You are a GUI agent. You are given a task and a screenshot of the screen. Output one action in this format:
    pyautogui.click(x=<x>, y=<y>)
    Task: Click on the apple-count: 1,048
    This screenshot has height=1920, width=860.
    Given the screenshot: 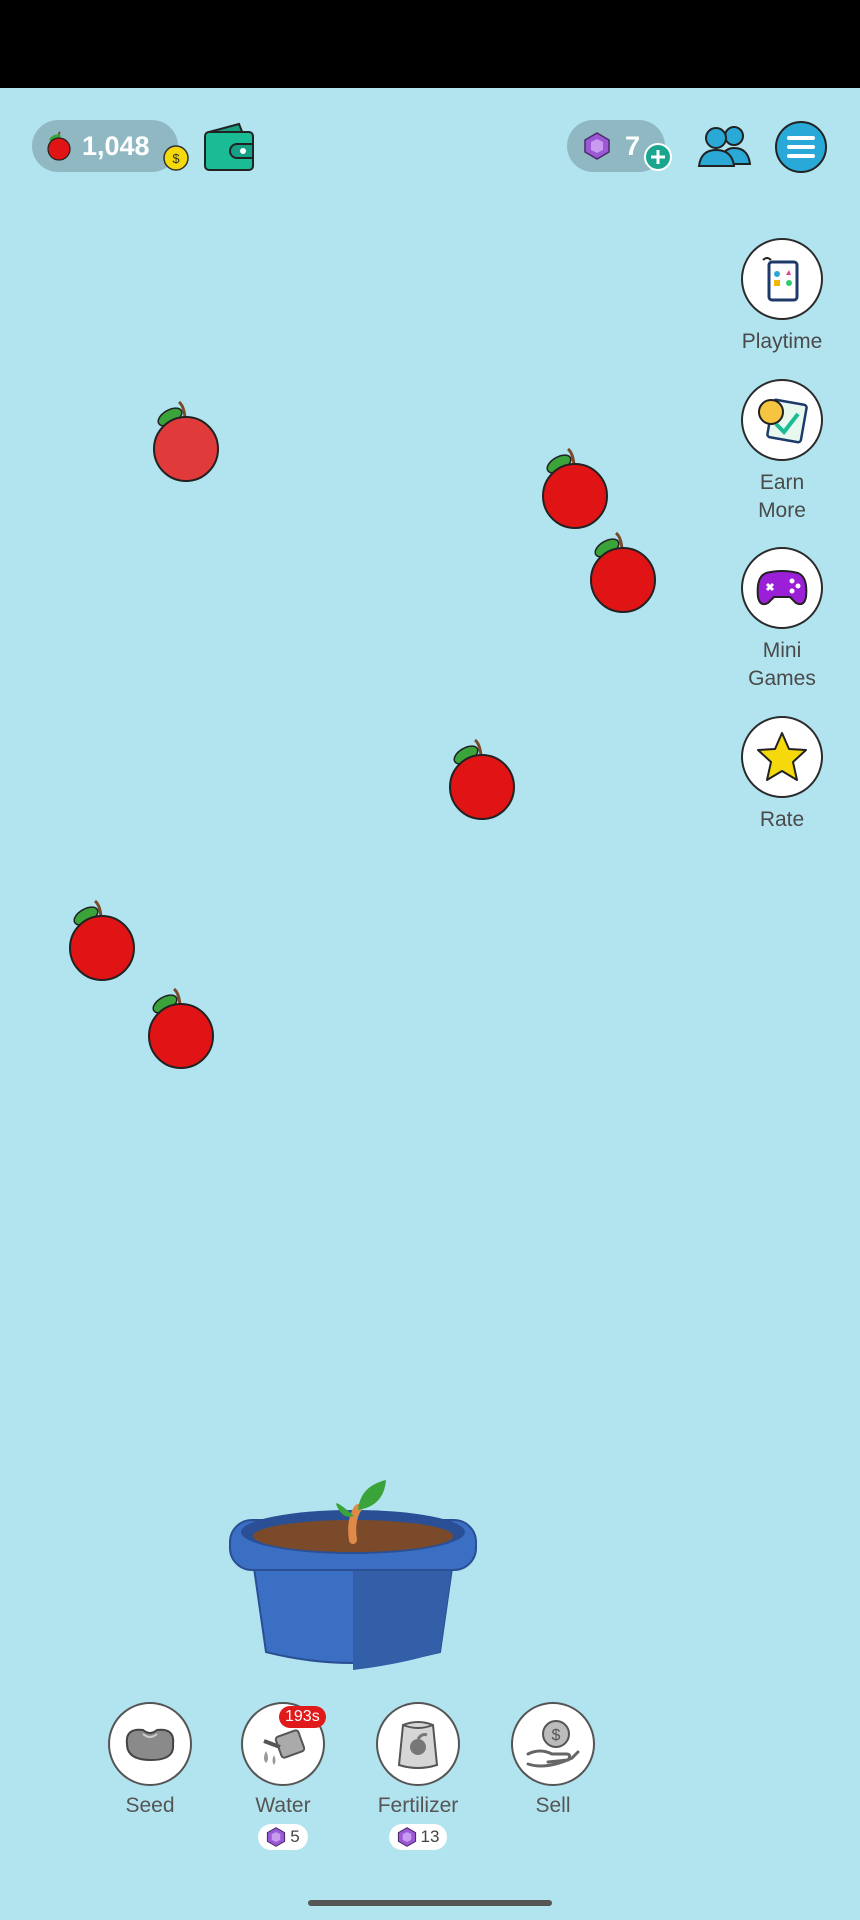 What is the action you would take?
    pyautogui.click(x=116, y=145)
    